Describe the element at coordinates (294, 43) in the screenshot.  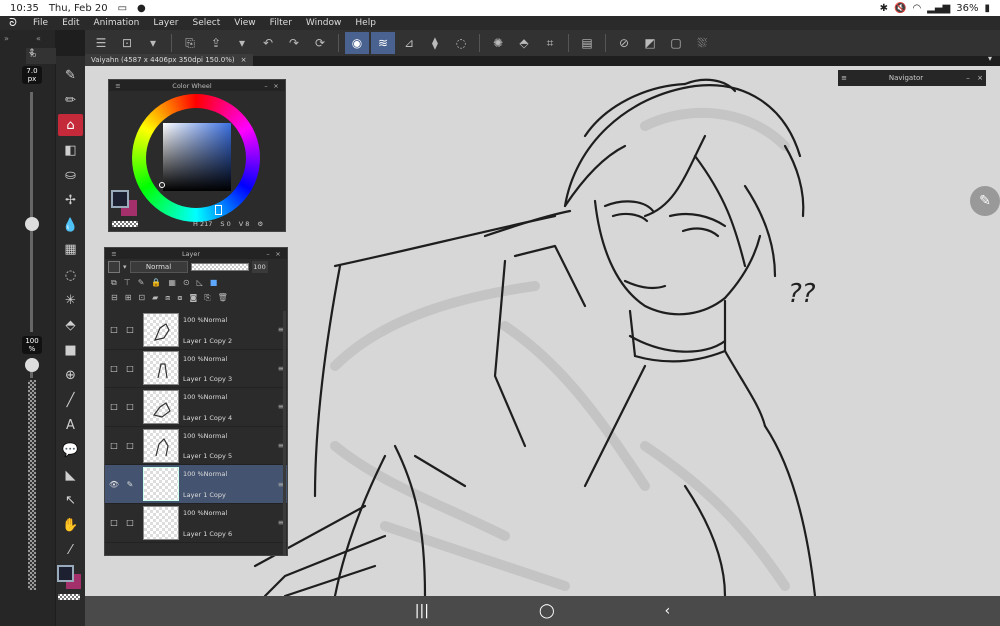
I see `redo-icon: ↷` at that location.